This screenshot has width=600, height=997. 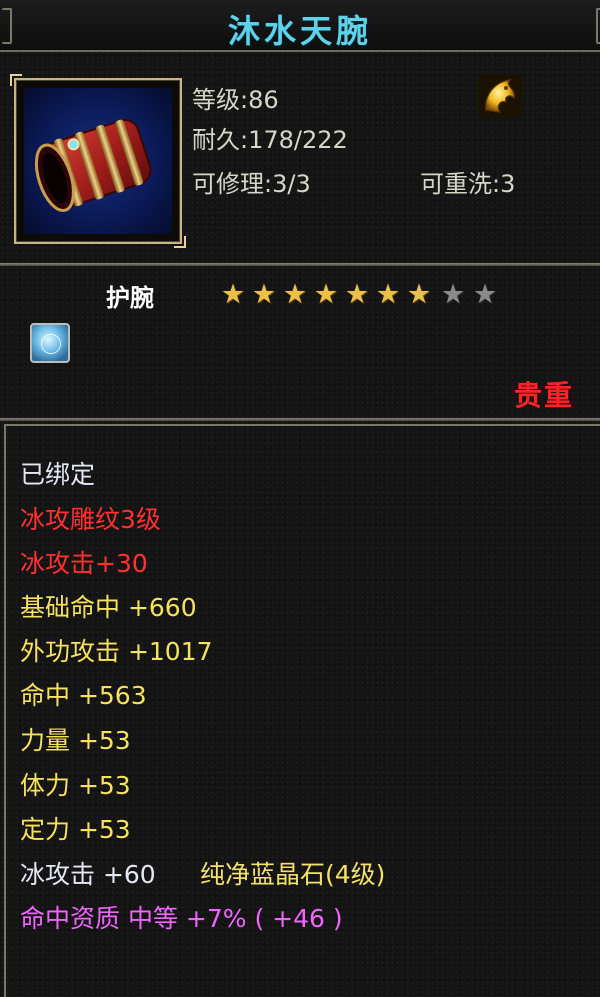 I want to click on item-title: 沐水天腕, so click(x=299, y=31).